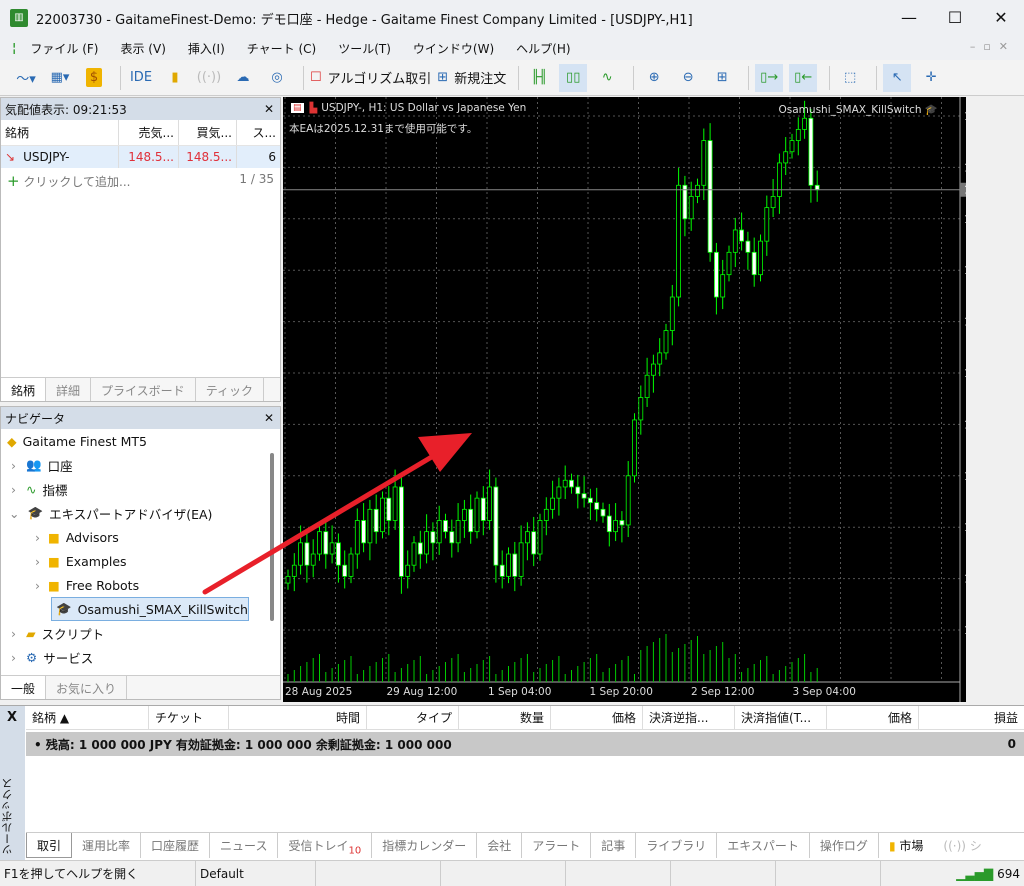 Image resolution: width=1024 pixels, height=886 pixels. What do you see at coordinates (140, 657) in the screenshot?
I see `nav-services: › ⚙ サービス` at bounding box center [140, 657].